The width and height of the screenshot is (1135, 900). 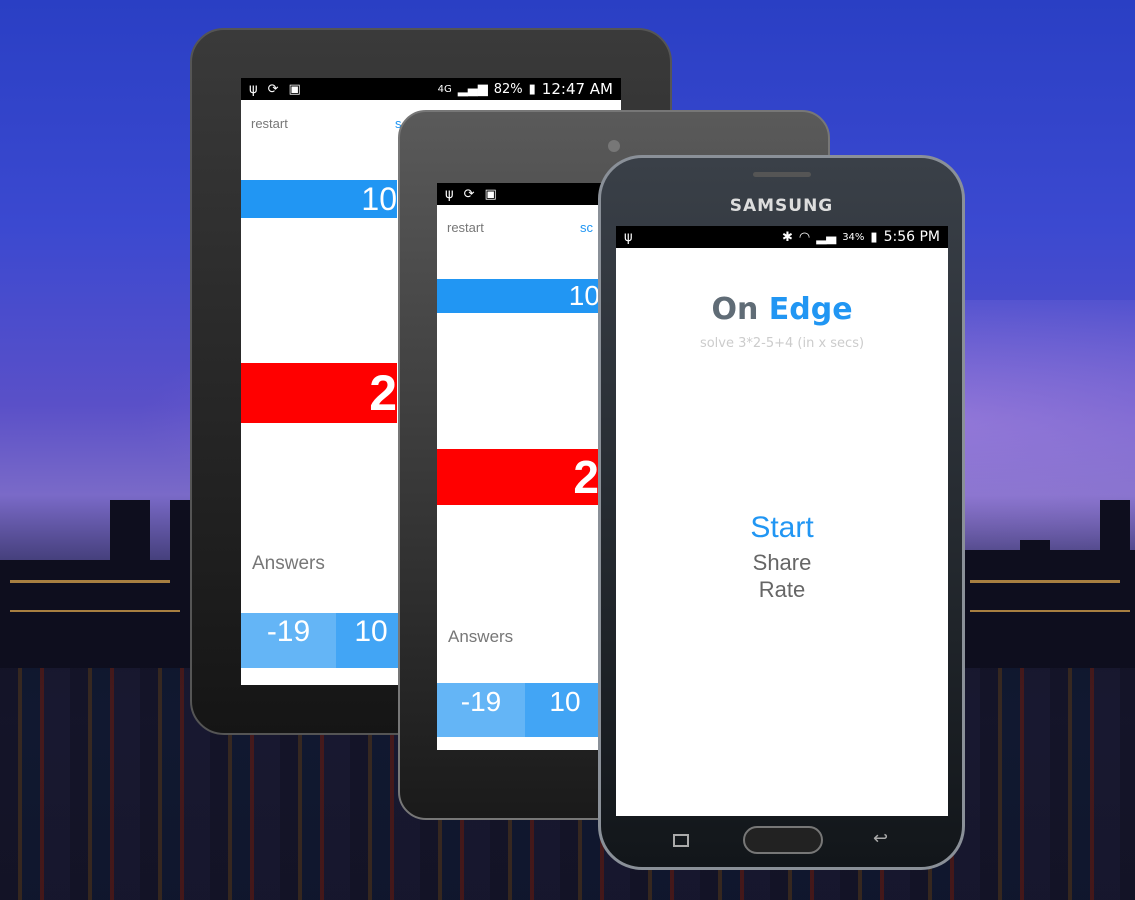 What do you see at coordinates (782, 174) in the screenshot?
I see `speaker-grille` at bounding box center [782, 174].